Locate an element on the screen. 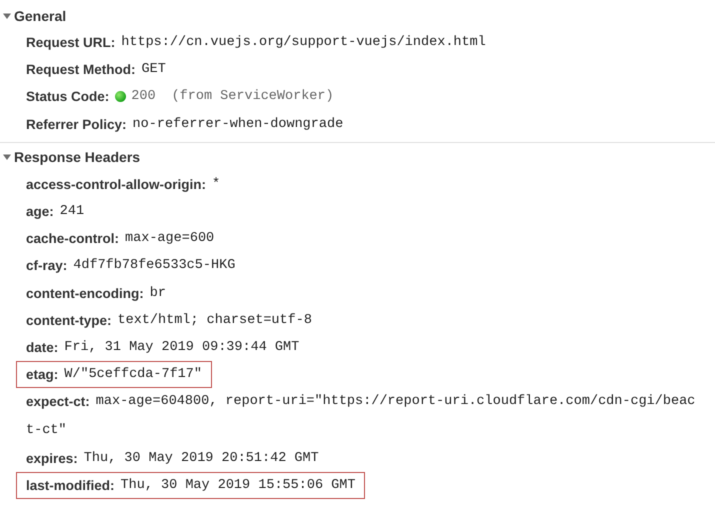 This screenshot has height=518, width=715. header-value: max-age=604800, report-uri="https://report-uri.cloudflare.com/cdn-cgi/beac is located at coordinates (396, 402).